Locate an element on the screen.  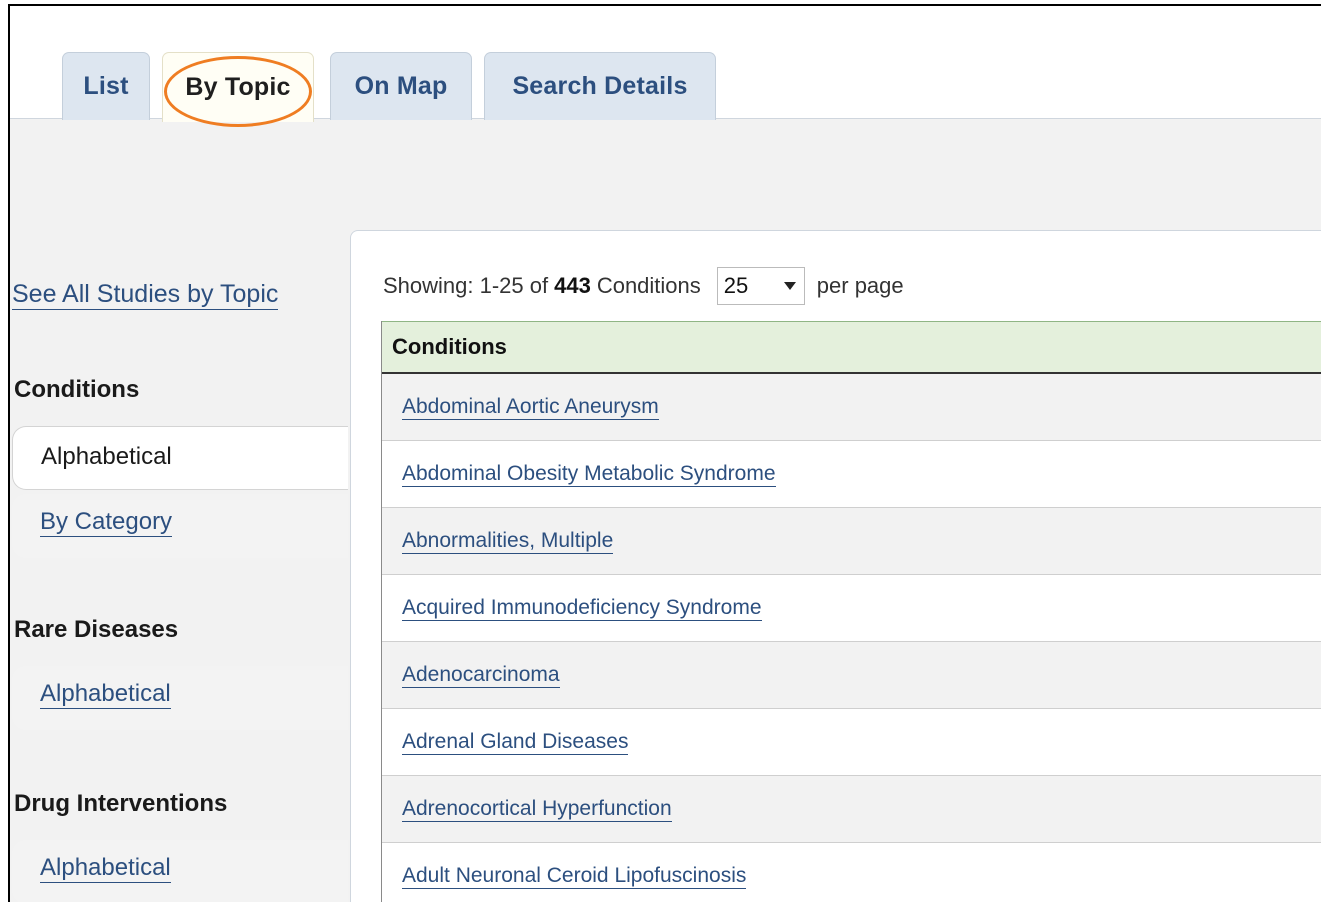
tab-by-topic: By Topic is located at coordinates (238, 87).